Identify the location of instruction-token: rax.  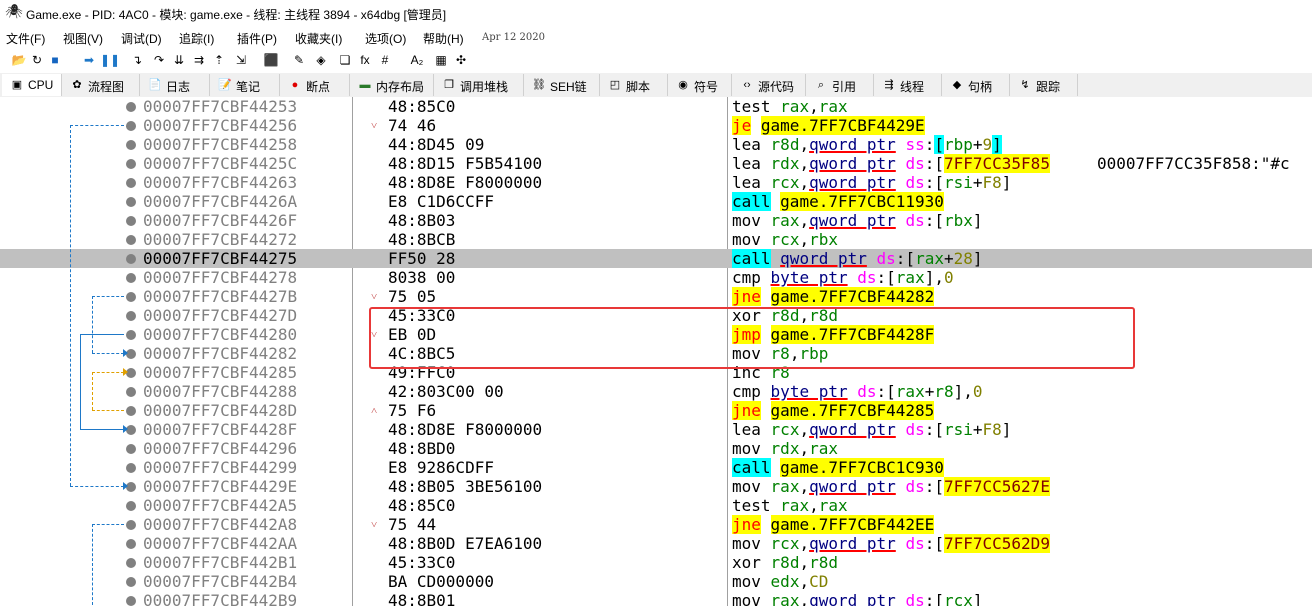
(929, 258).